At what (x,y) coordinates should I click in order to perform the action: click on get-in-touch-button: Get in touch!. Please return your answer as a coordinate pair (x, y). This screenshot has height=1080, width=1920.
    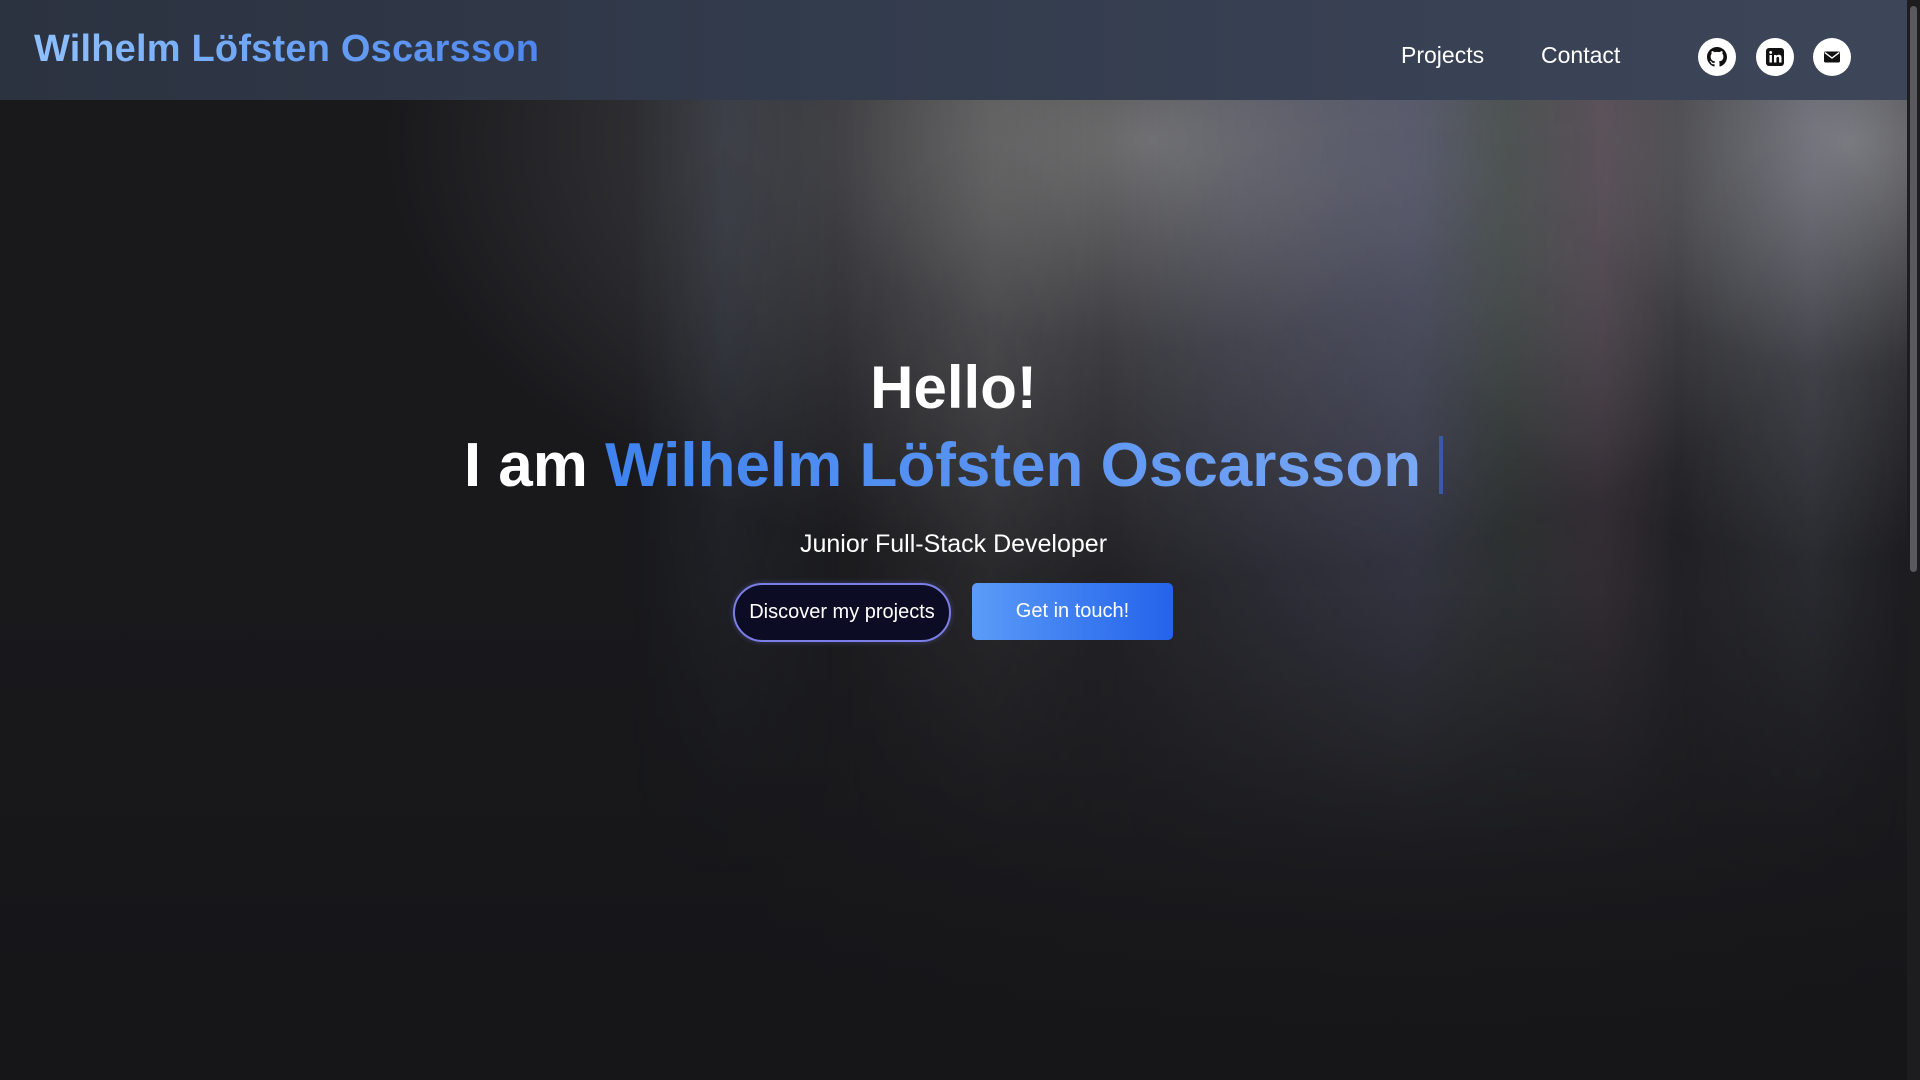
    Looking at the image, I should click on (1072, 611).